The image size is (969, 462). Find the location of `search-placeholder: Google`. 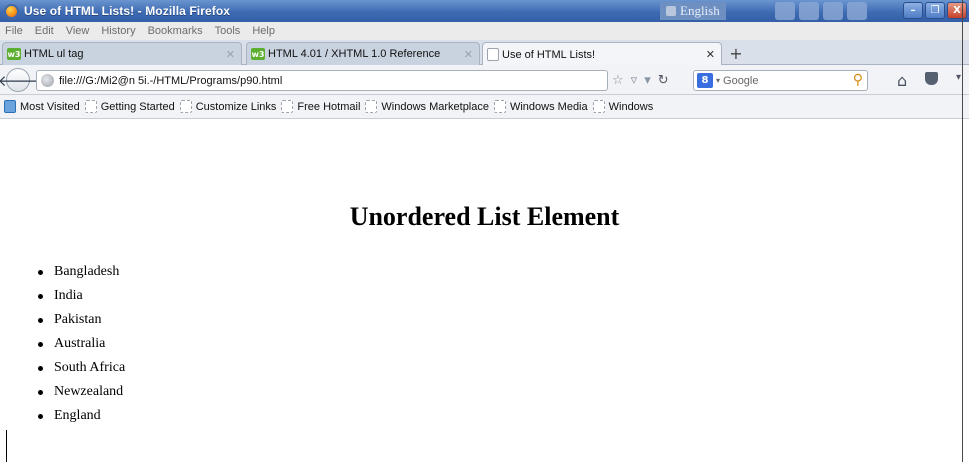

search-placeholder: Google is located at coordinates (740, 81).